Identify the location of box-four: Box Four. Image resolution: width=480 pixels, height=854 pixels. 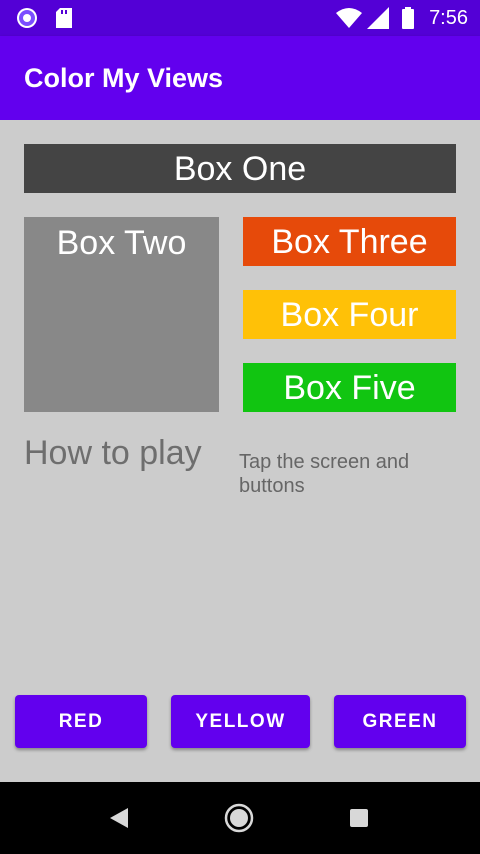
(349, 314).